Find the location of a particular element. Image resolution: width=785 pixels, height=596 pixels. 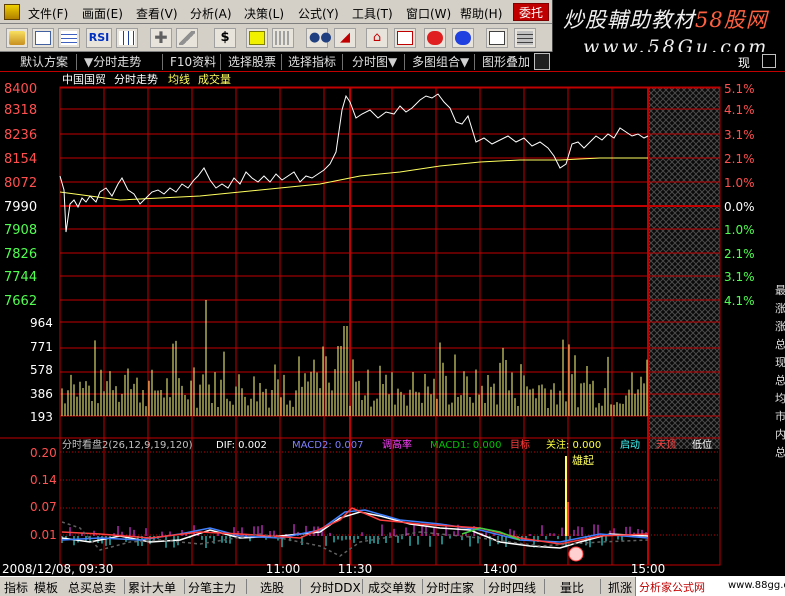

indicator-axis-label: 0.20 is located at coordinates (43, 453).